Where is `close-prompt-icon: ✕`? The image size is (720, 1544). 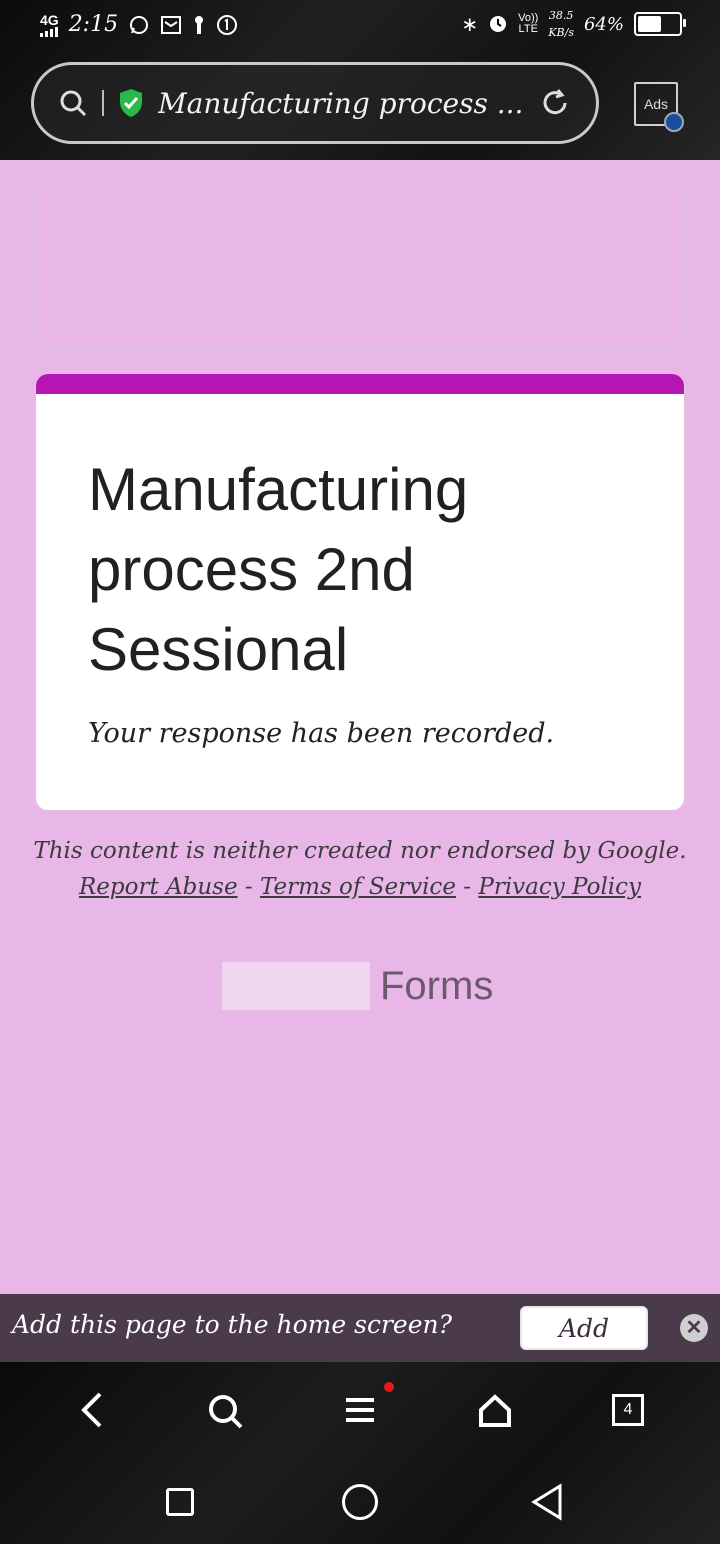 close-prompt-icon: ✕ is located at coordinates (694, 1328).